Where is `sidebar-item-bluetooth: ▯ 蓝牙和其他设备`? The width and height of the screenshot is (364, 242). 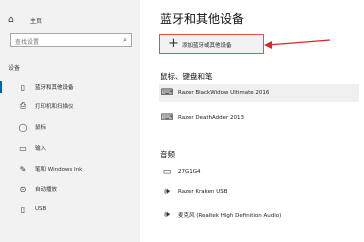 sidebar-item-bluetooth: ▯ 蓝牙和其他设备 is located at coordinates (70, 87).